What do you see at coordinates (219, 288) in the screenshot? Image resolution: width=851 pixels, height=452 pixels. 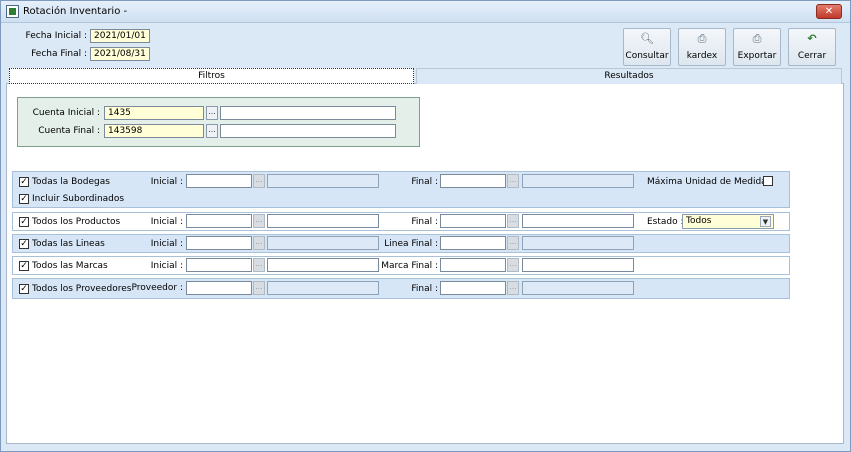 I see `proveedor-inicial-input` at bounding box center [219, 288].